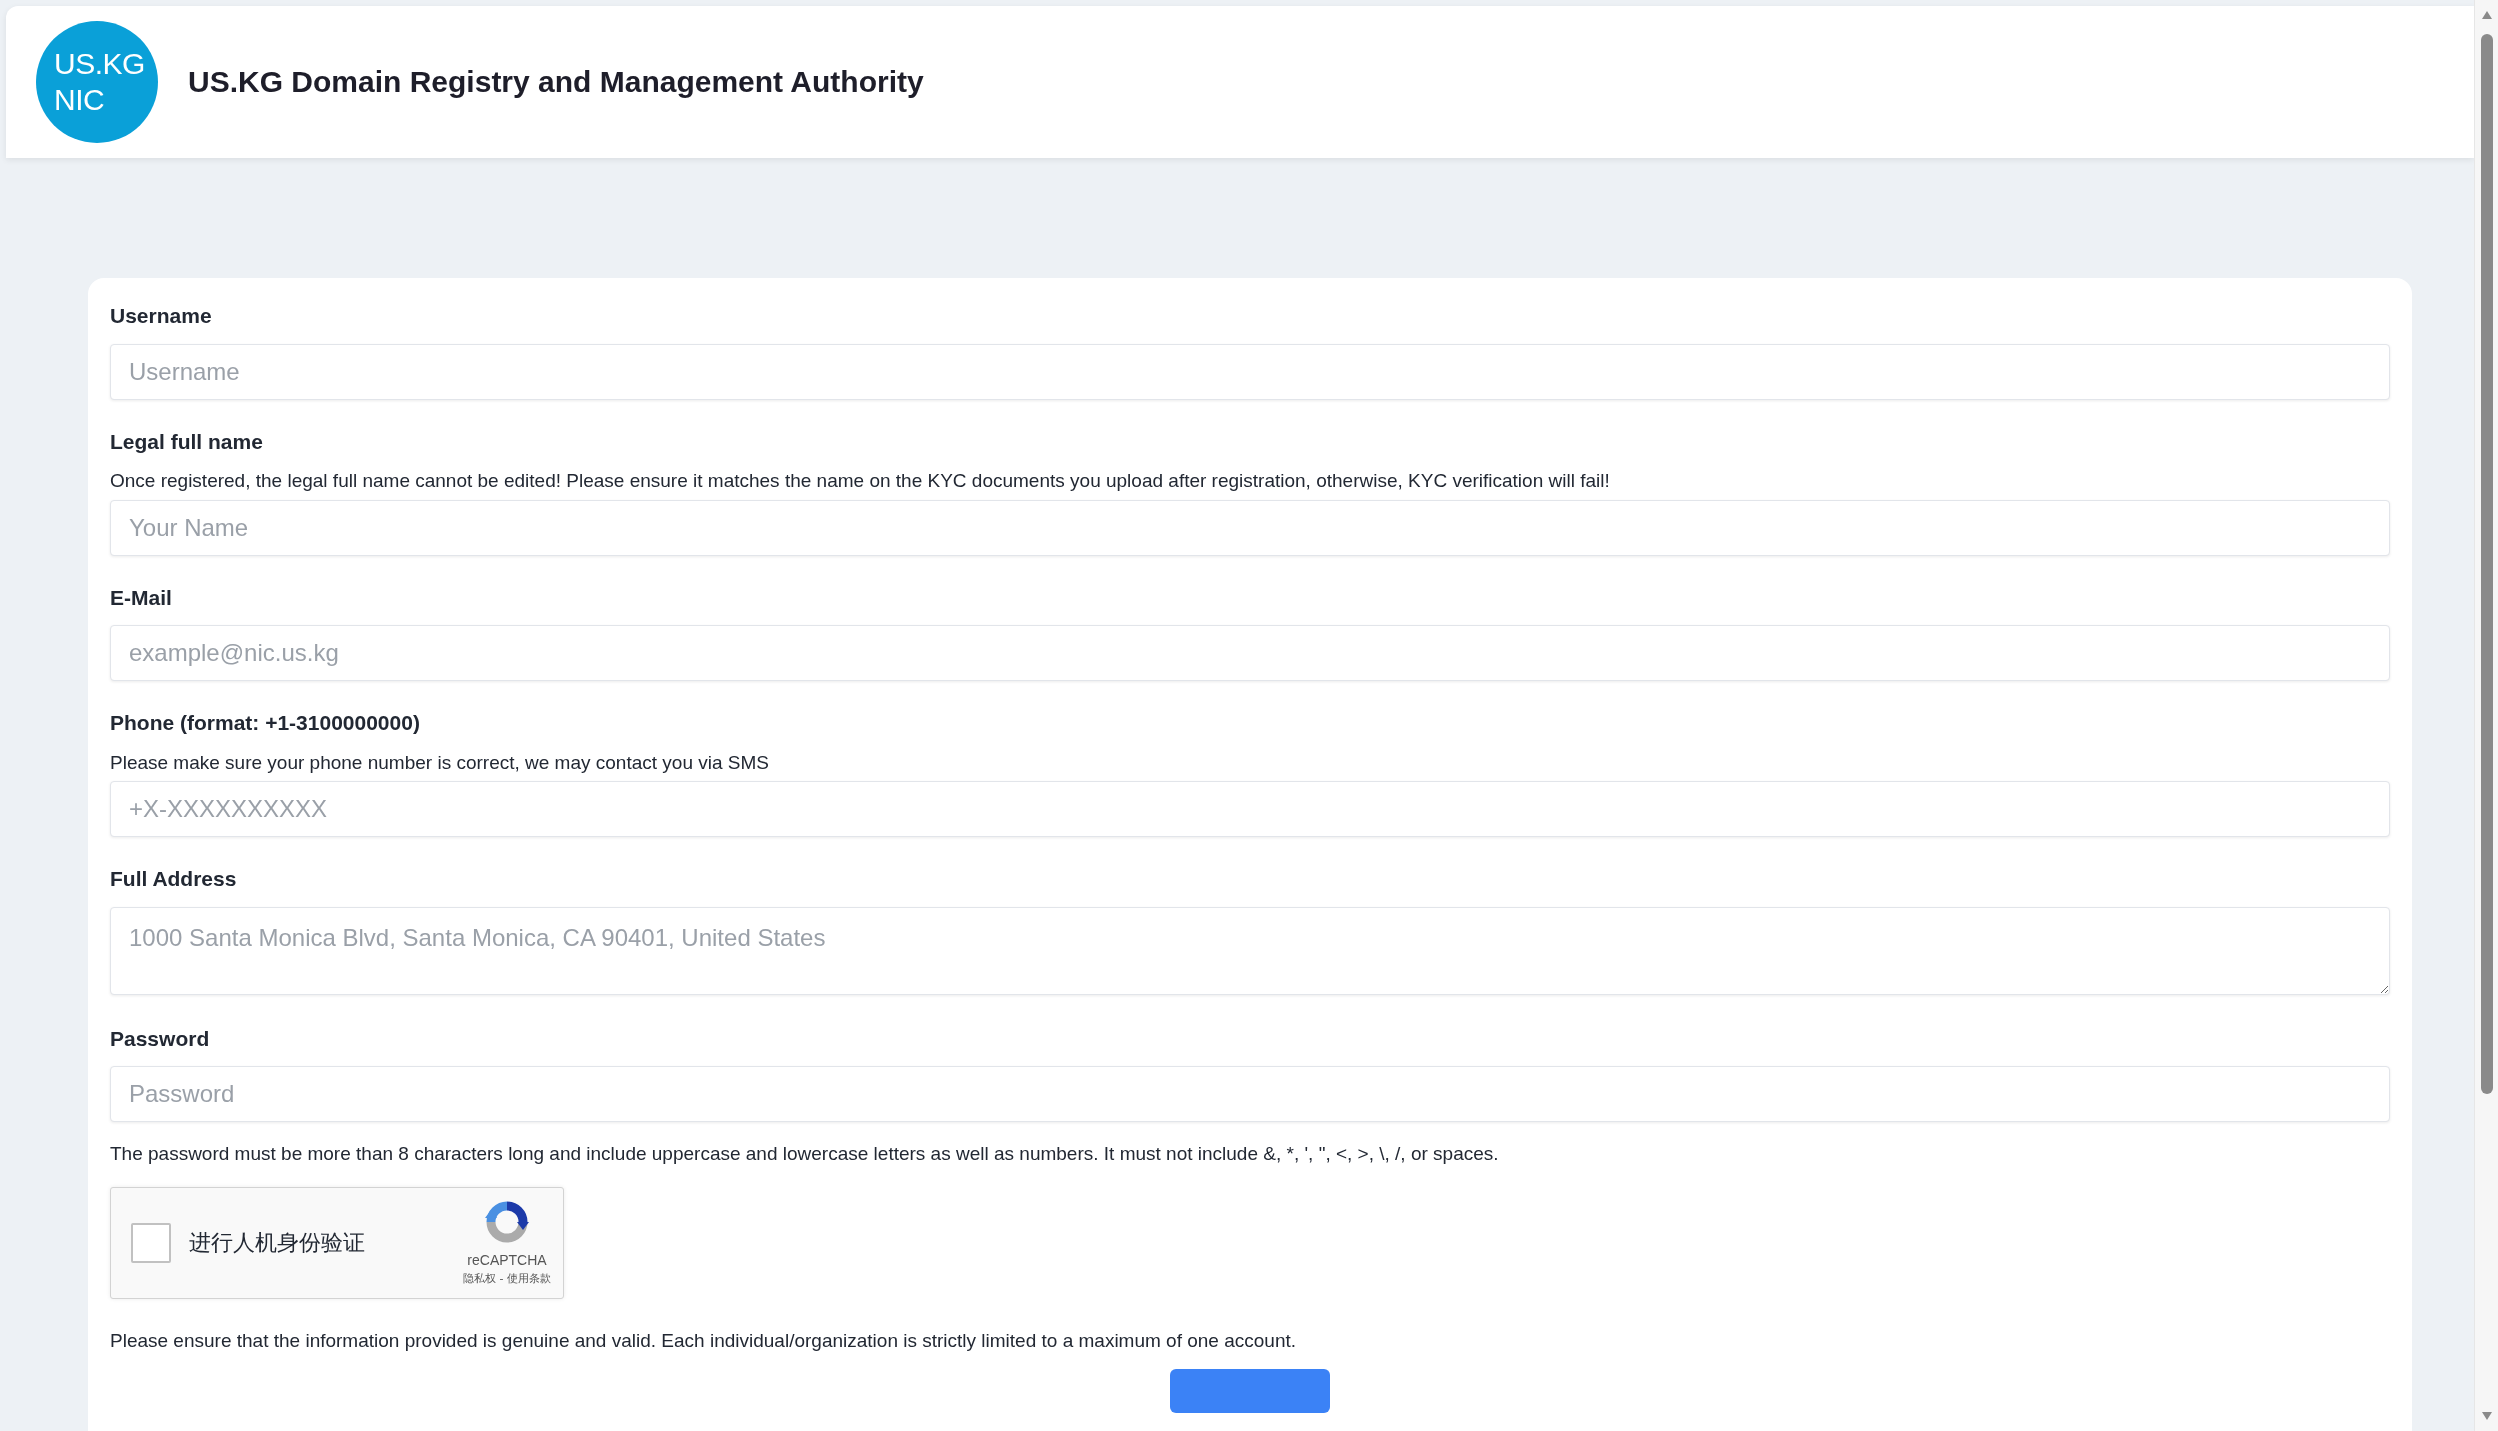 The image size is (2498, 1431). Describe the element at coordinates (141, 597) in the screenshot. I see `field-label: E-Mail` at that location.